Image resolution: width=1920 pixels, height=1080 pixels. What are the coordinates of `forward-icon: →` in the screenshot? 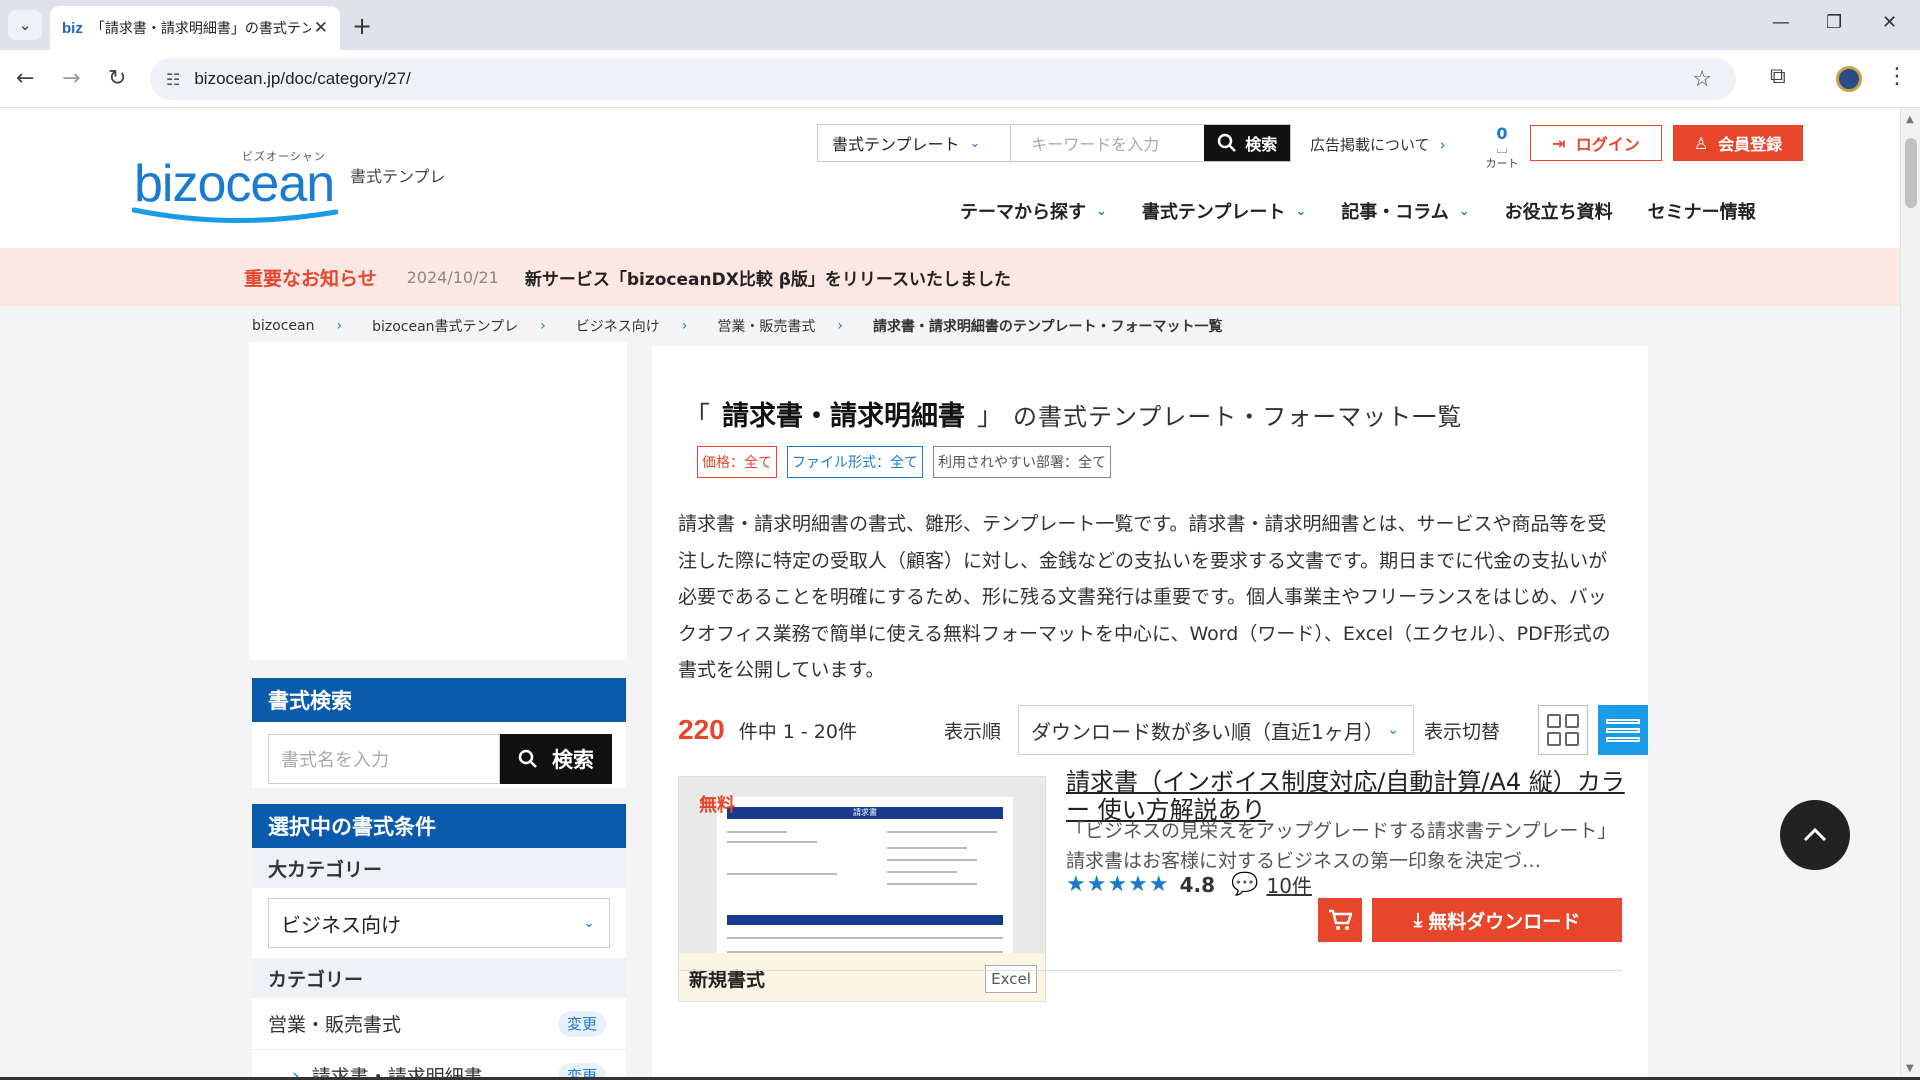 It's located at (71, 78).